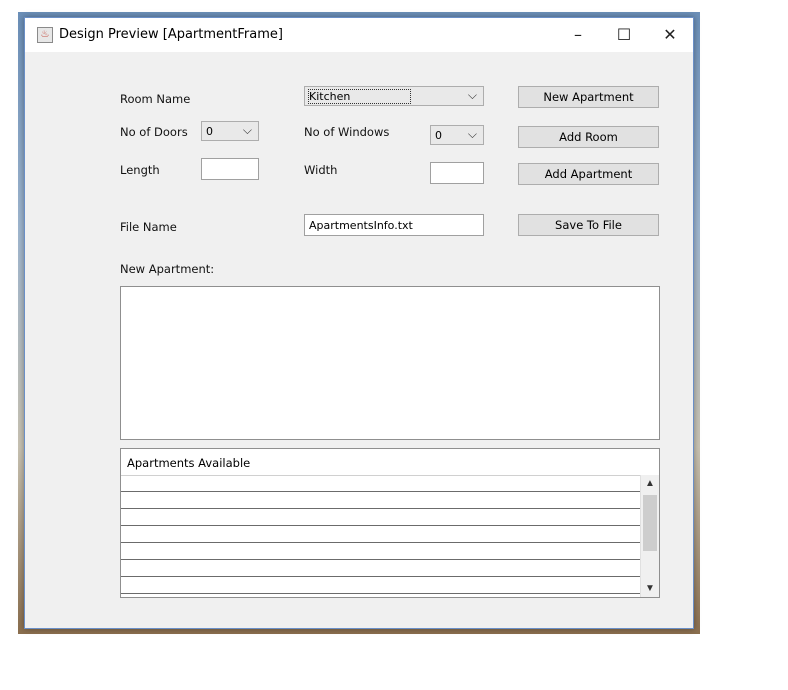  What do you see at coordinates (438, 135) in the screenshot?
I see `windows-value: 0` at bounding box center [438, 135].